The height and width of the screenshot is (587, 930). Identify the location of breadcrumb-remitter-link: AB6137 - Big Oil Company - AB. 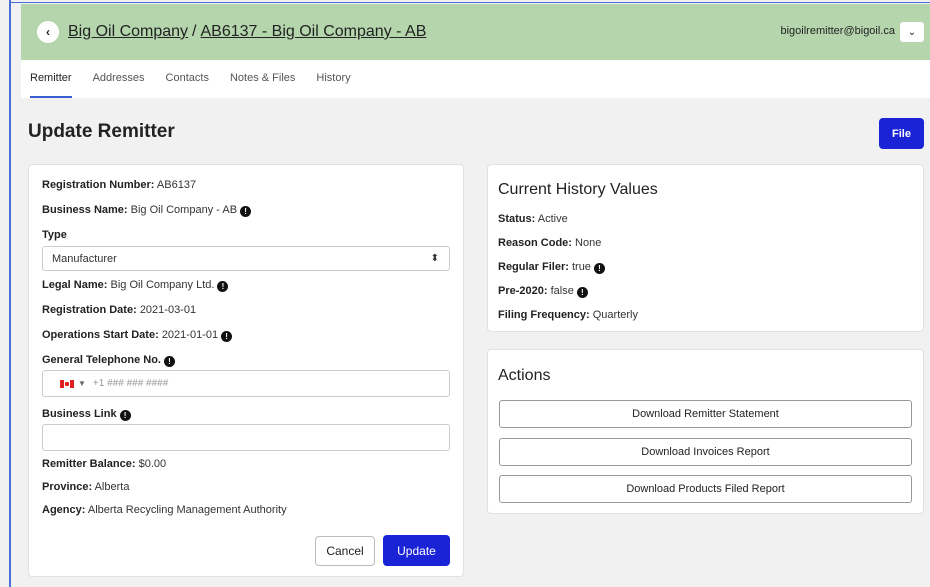
(314, 31).